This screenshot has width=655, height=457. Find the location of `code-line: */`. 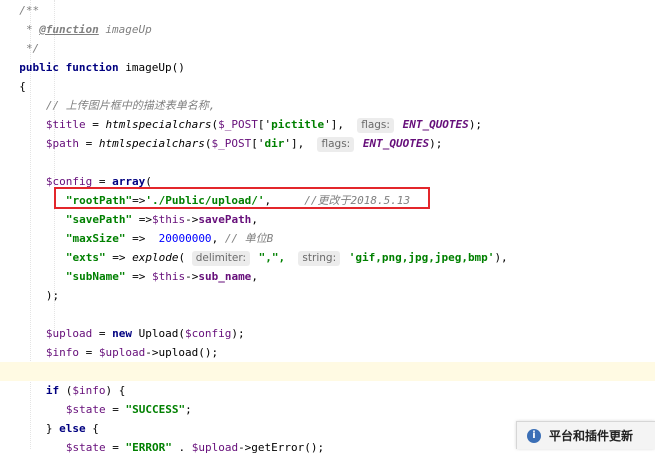

code-line: */ is located at coordinates (32, 48).